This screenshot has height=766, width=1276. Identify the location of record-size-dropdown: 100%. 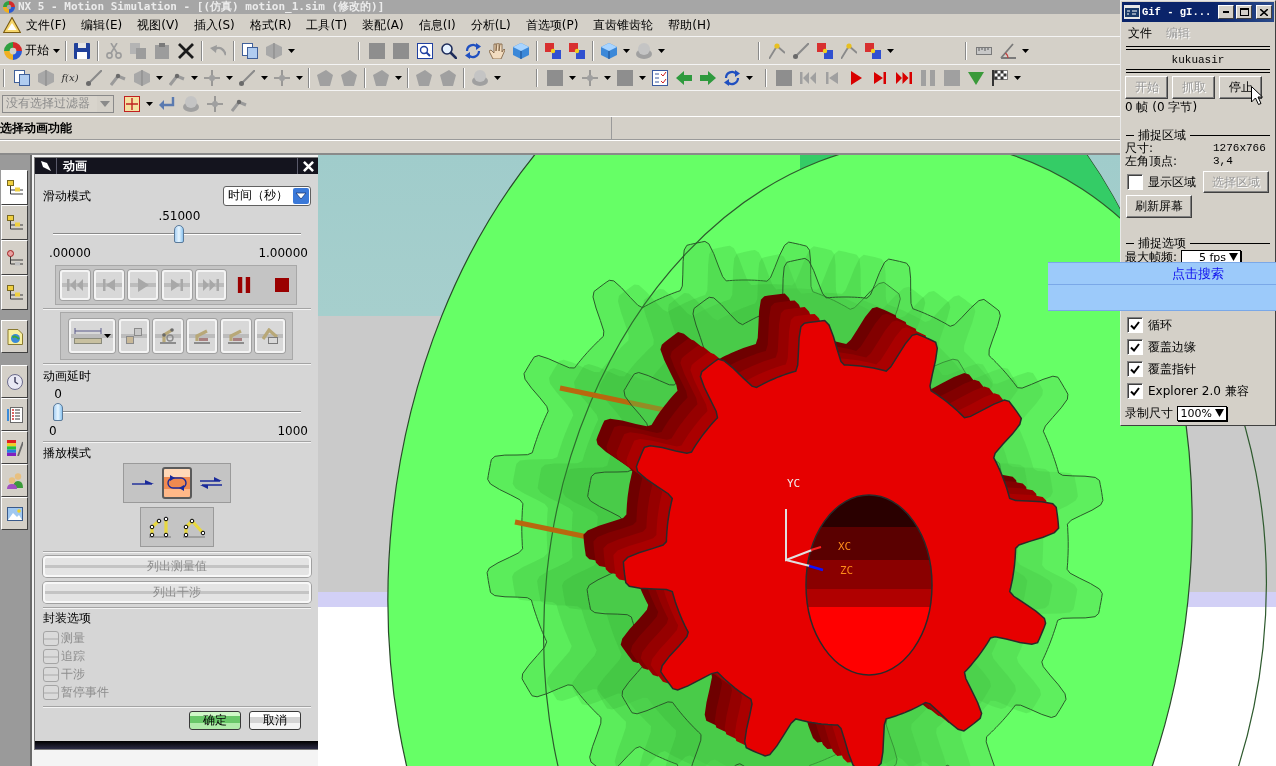
(1202, 413).